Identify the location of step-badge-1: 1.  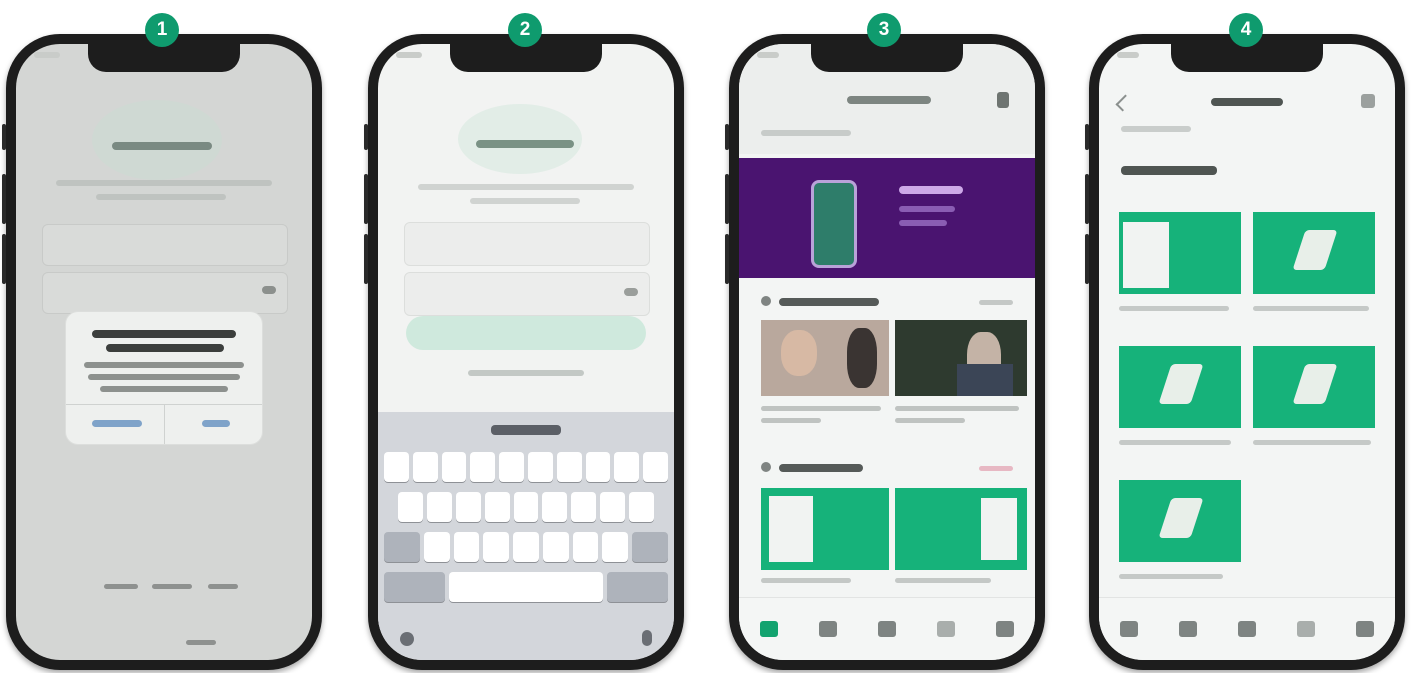
(162, 30).